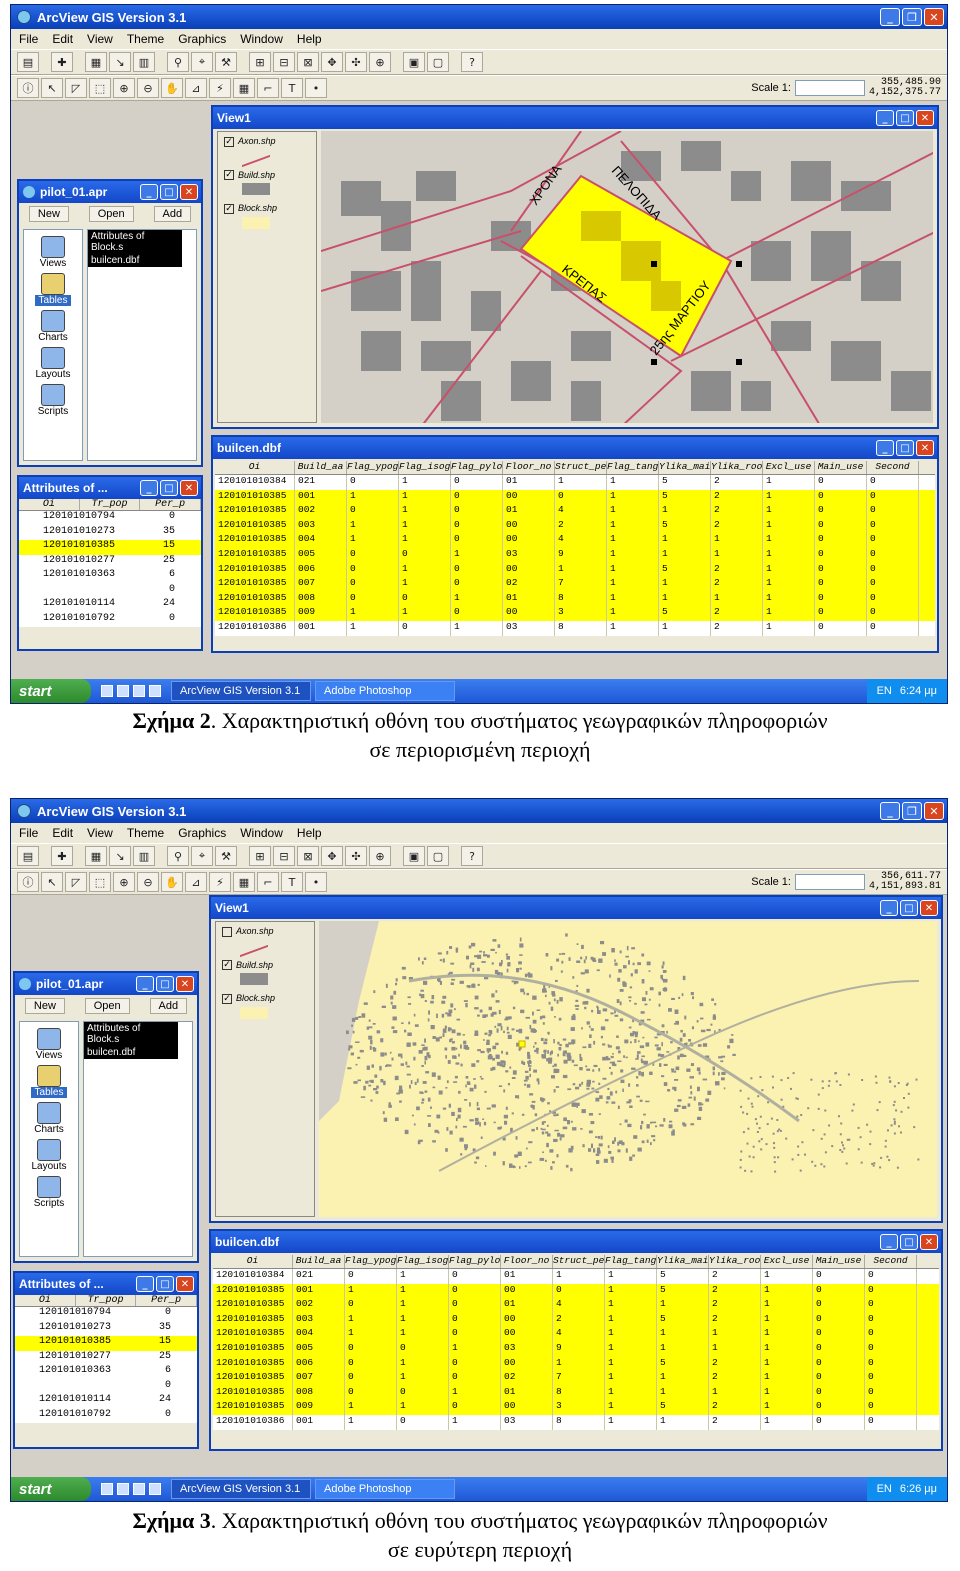 This screenshot has height=1571, width=960. What do you see at coordinates (148, 88) in the screenshot?
I see `zoom-out-tool-icon: ⊖` at bounding box center [148, 88].